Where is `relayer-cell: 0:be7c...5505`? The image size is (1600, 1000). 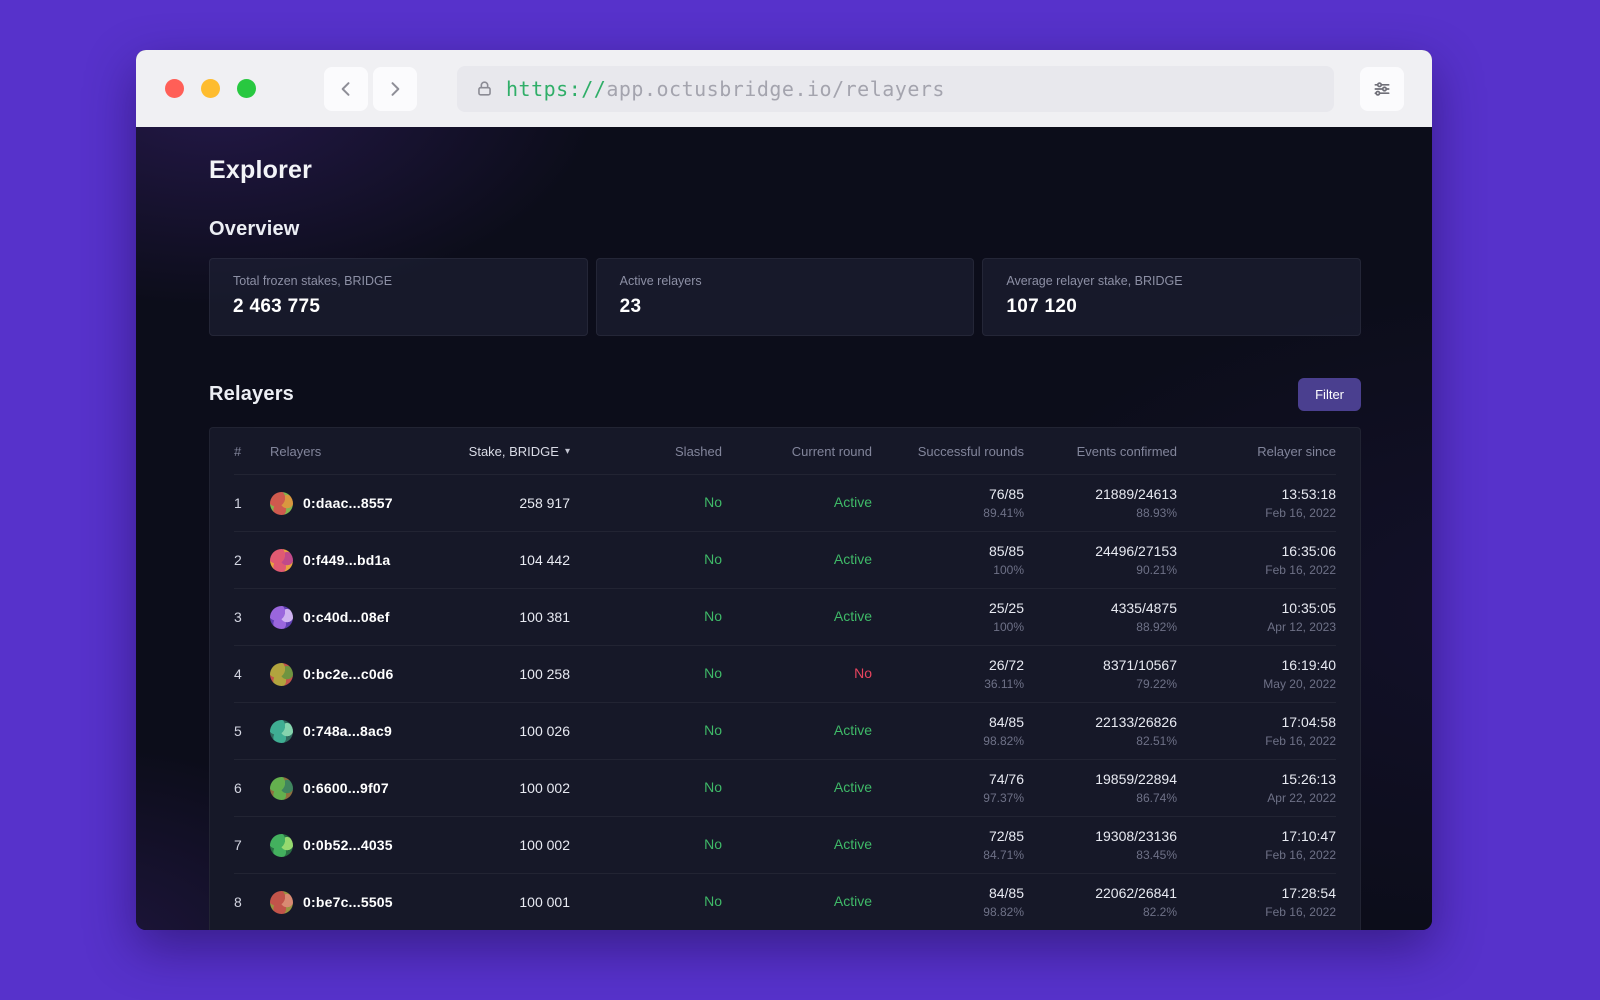 relayer-cell: 0:be7c...5505 is located at coordinates (360, 902).